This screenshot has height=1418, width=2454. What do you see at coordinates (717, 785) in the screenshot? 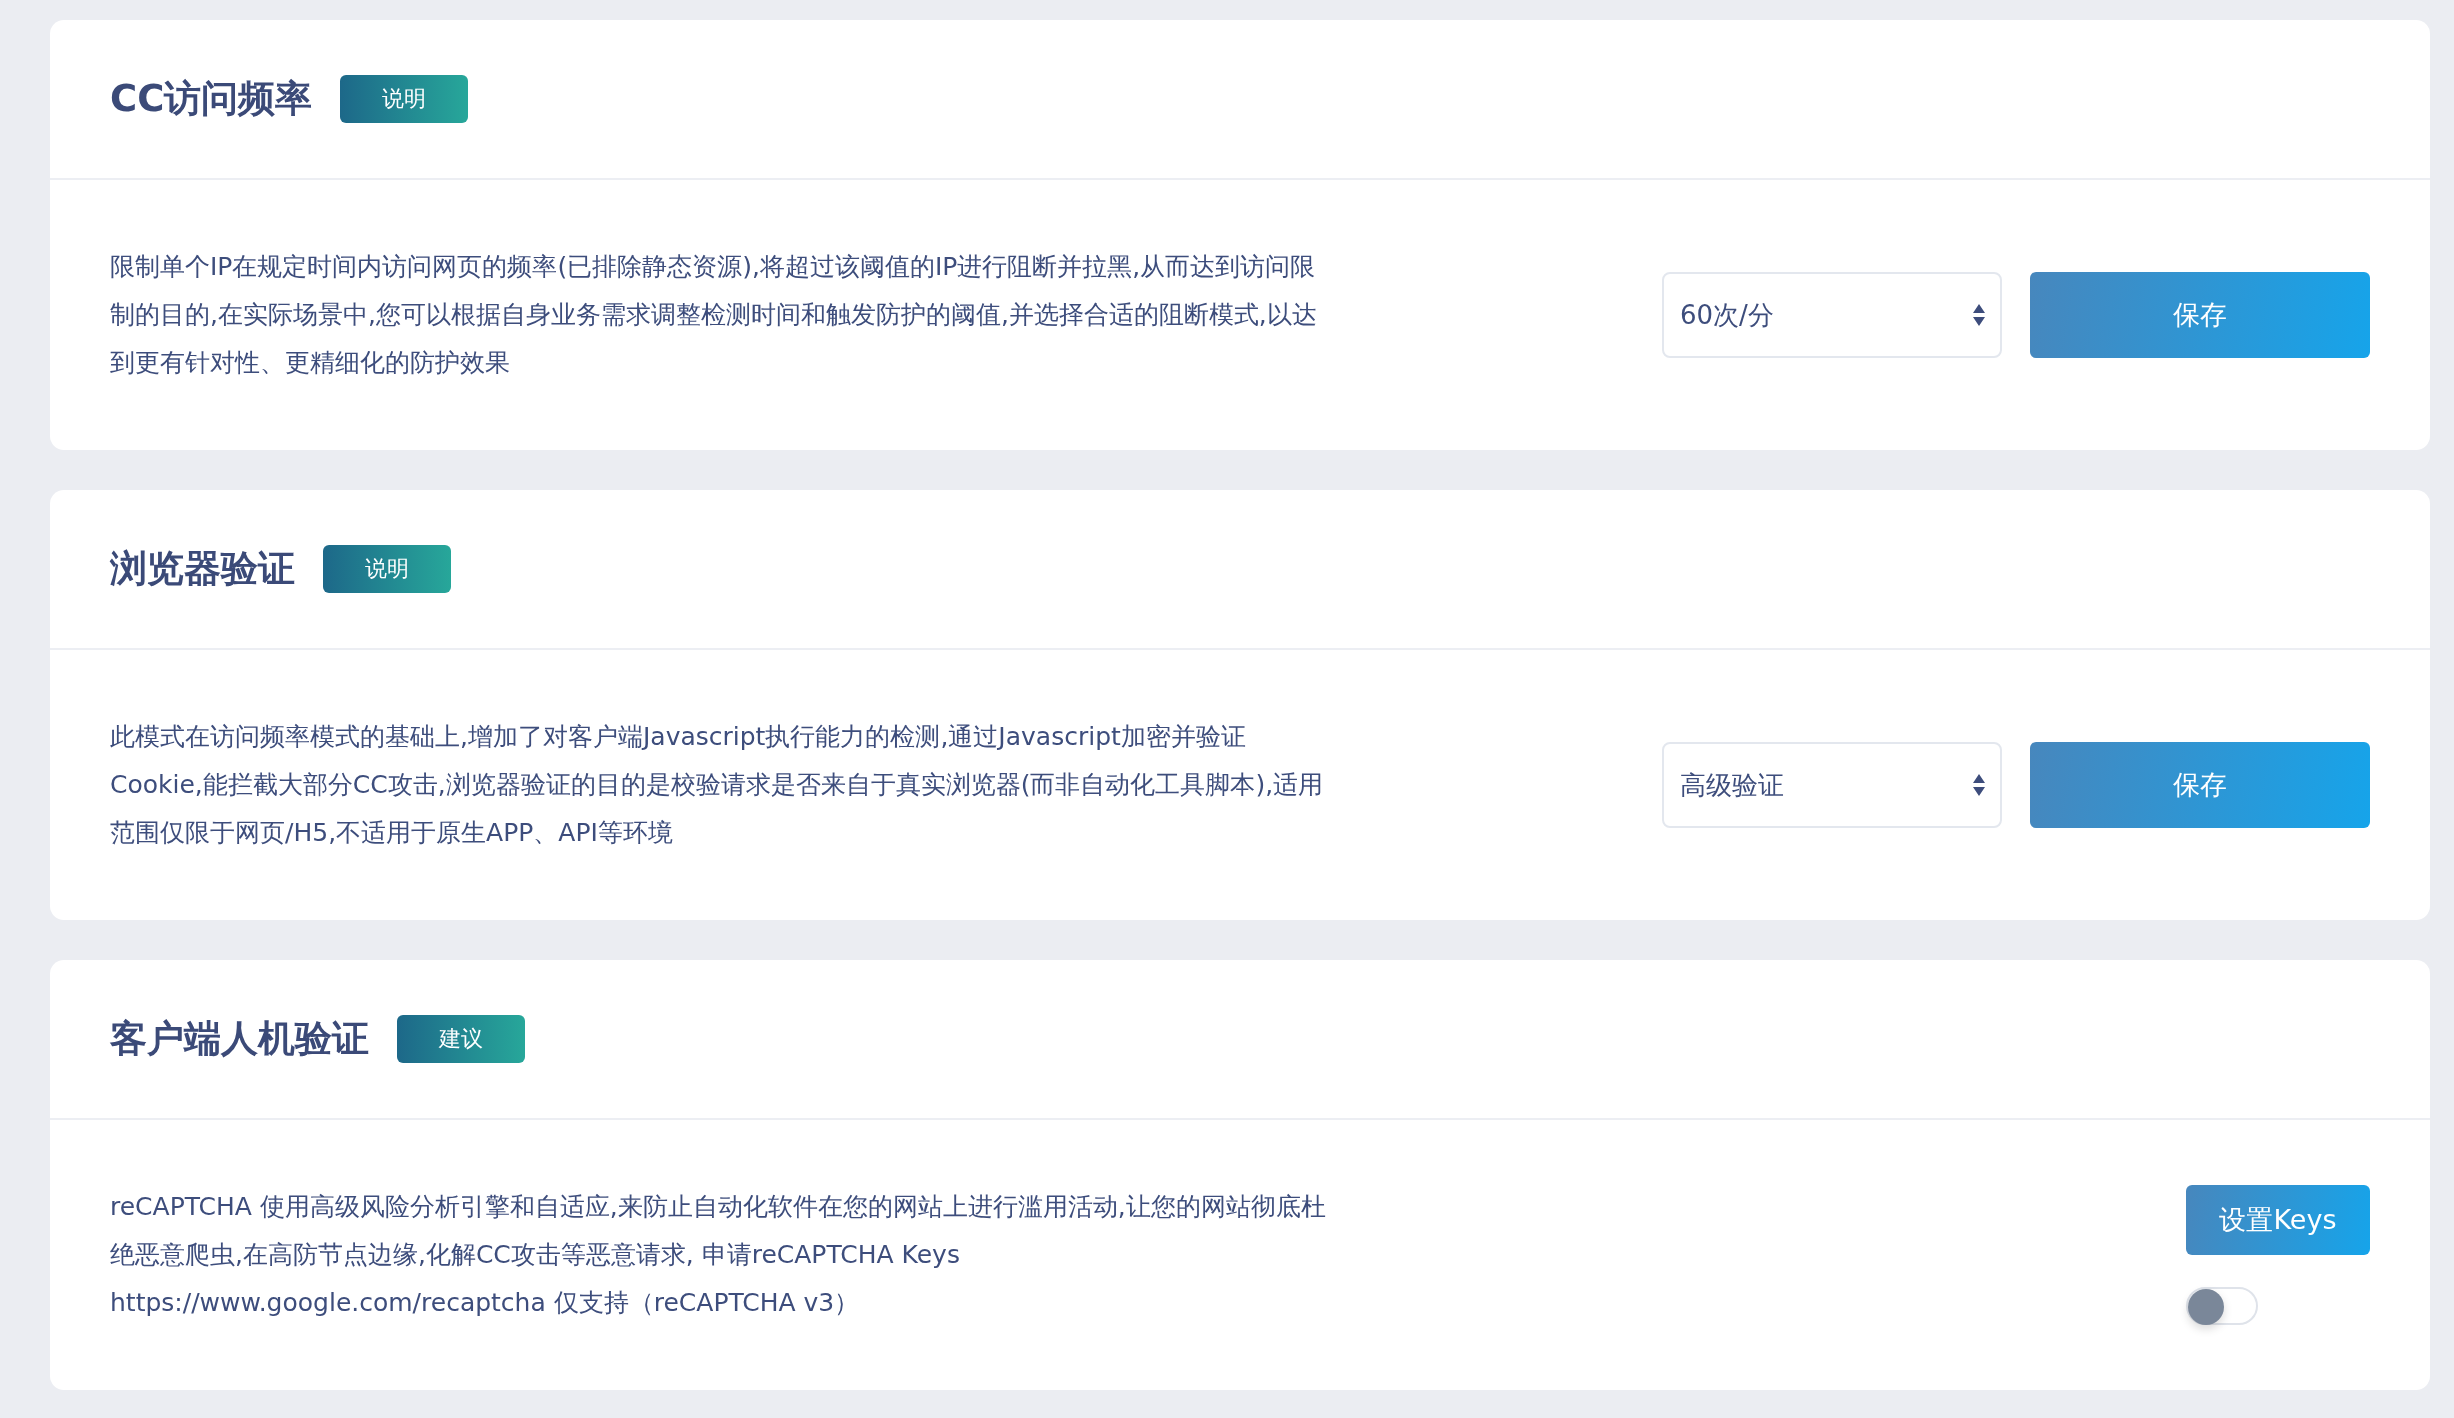
I see `section-description: 此模式在访问频率模式的基础上,增加了对客户端Javascript执行能力的检测,通过Javascript加密并验证Cookie,能拦截大部分CC攻击,浏览器验证的目的是校验请求是否来自于真实浏览器(而非自动化工具脚本),适用范围仅限于网页/H5,不适用于原生APP、API等环境` at bounding box center [717, 785].